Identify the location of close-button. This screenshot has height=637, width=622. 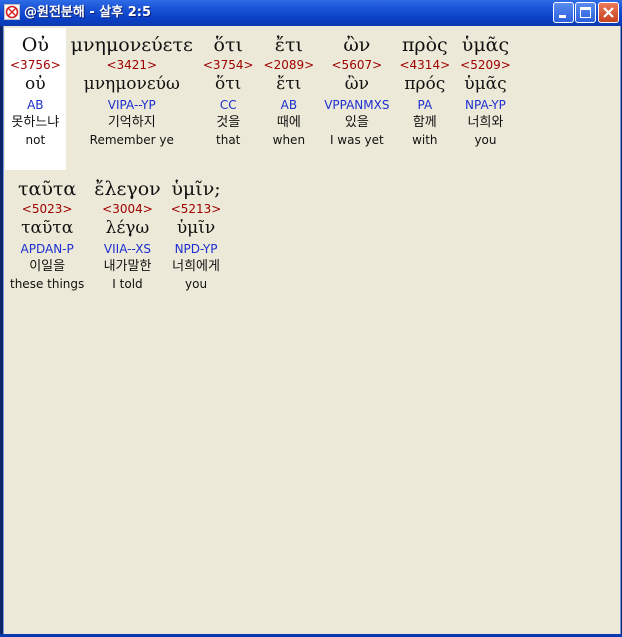
(608, 12).